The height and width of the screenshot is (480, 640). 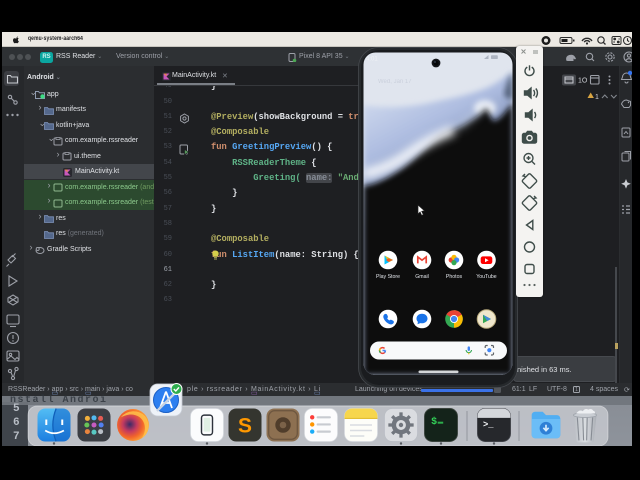 I want to click on svg-text: 1O, so click(x=583, y=81).